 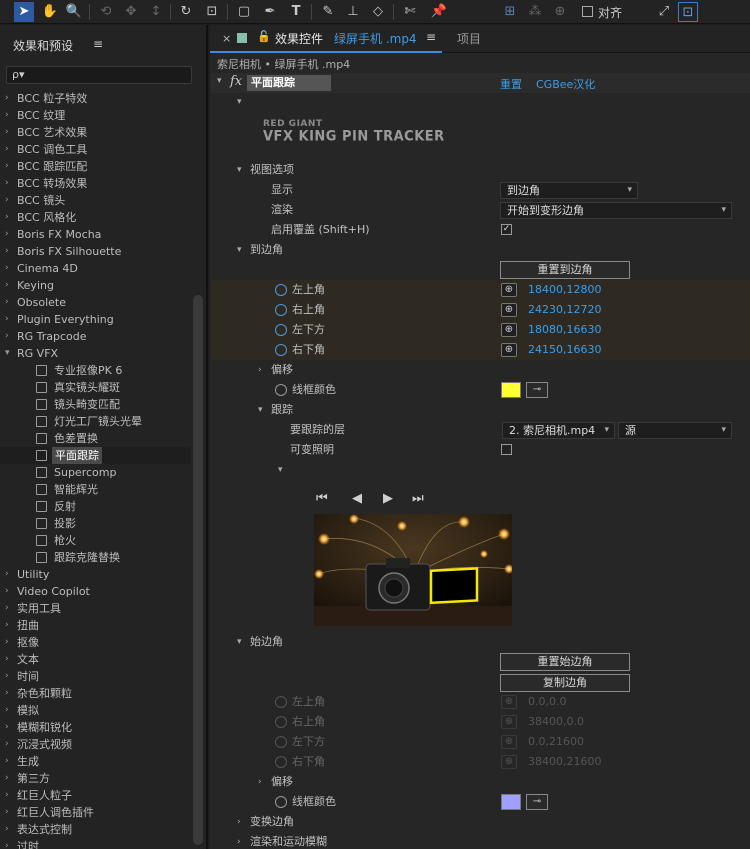 What do you see at coordinates (264, 36) in the screenshot?
I see `lock-icon: 🔓` at bounding box center [264, 36].